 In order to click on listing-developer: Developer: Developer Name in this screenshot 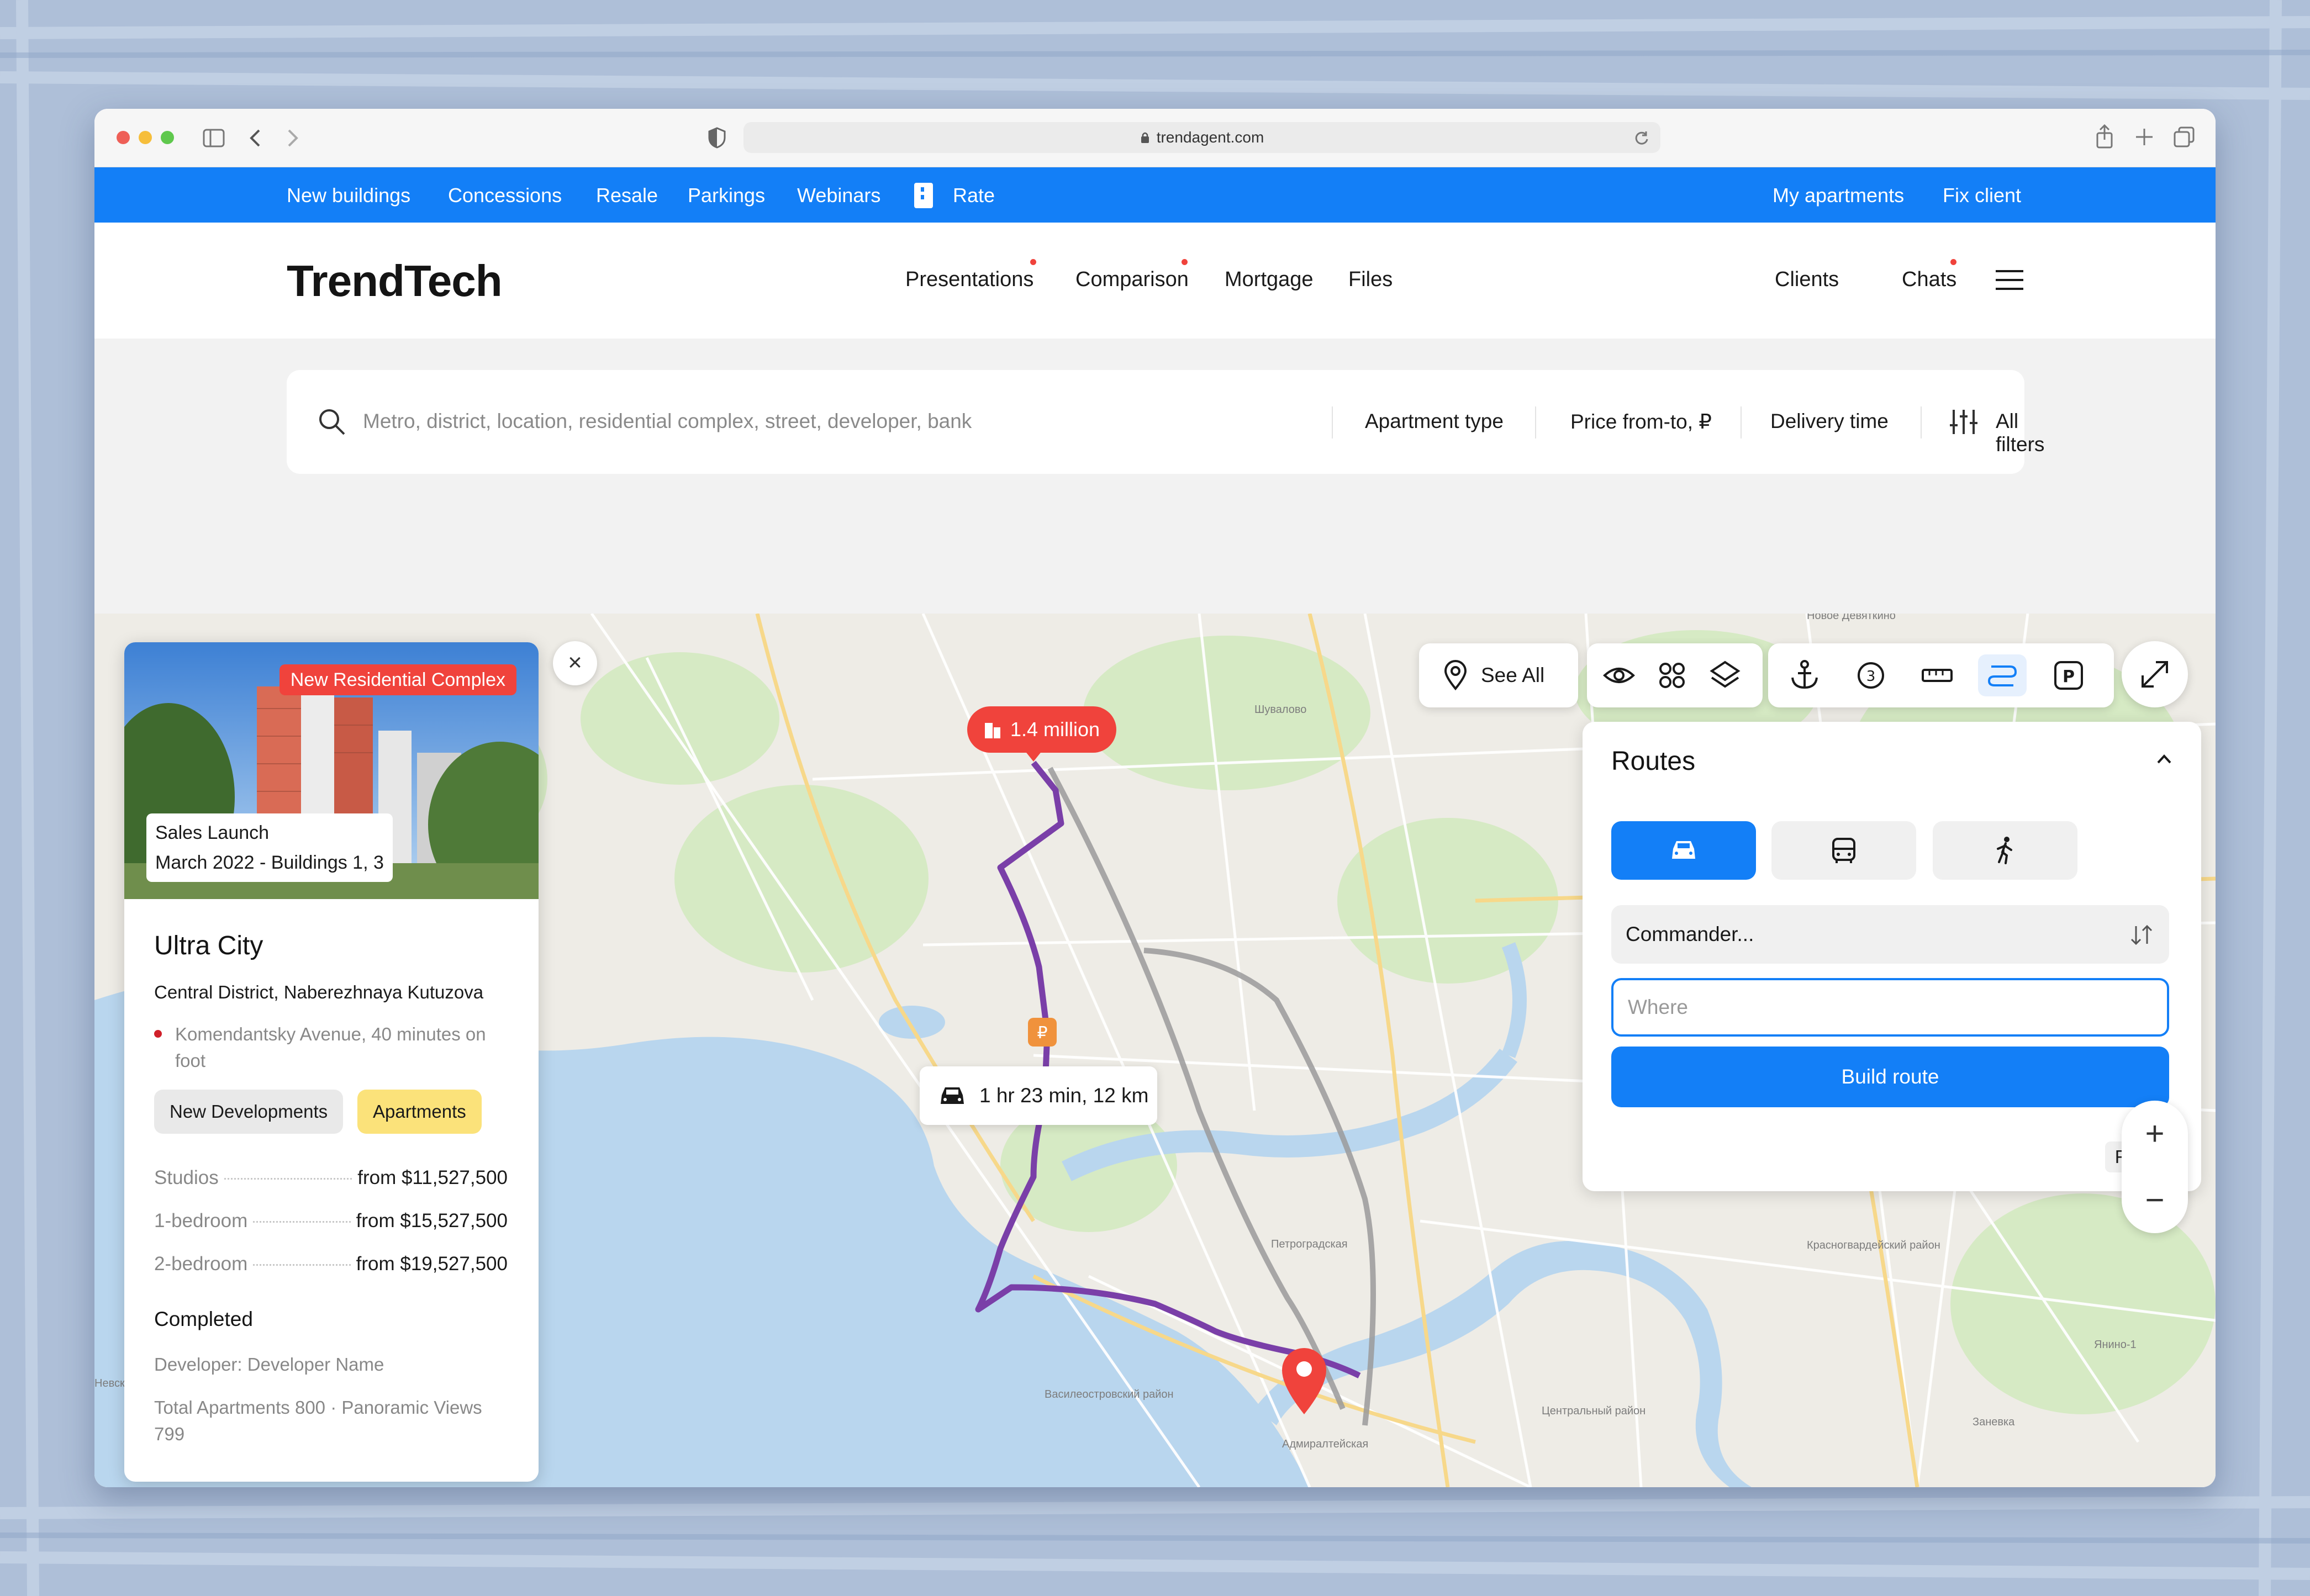, I will do `click(269, 1365)`.